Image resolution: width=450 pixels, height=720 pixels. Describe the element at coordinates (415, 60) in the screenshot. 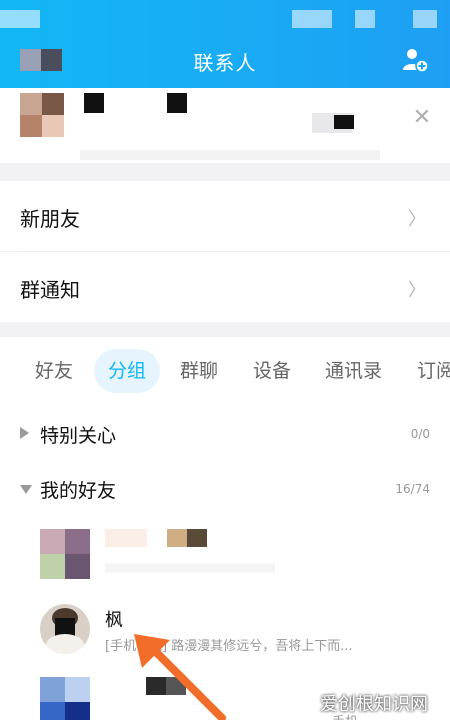

I see `add-friend-icon` at that location.